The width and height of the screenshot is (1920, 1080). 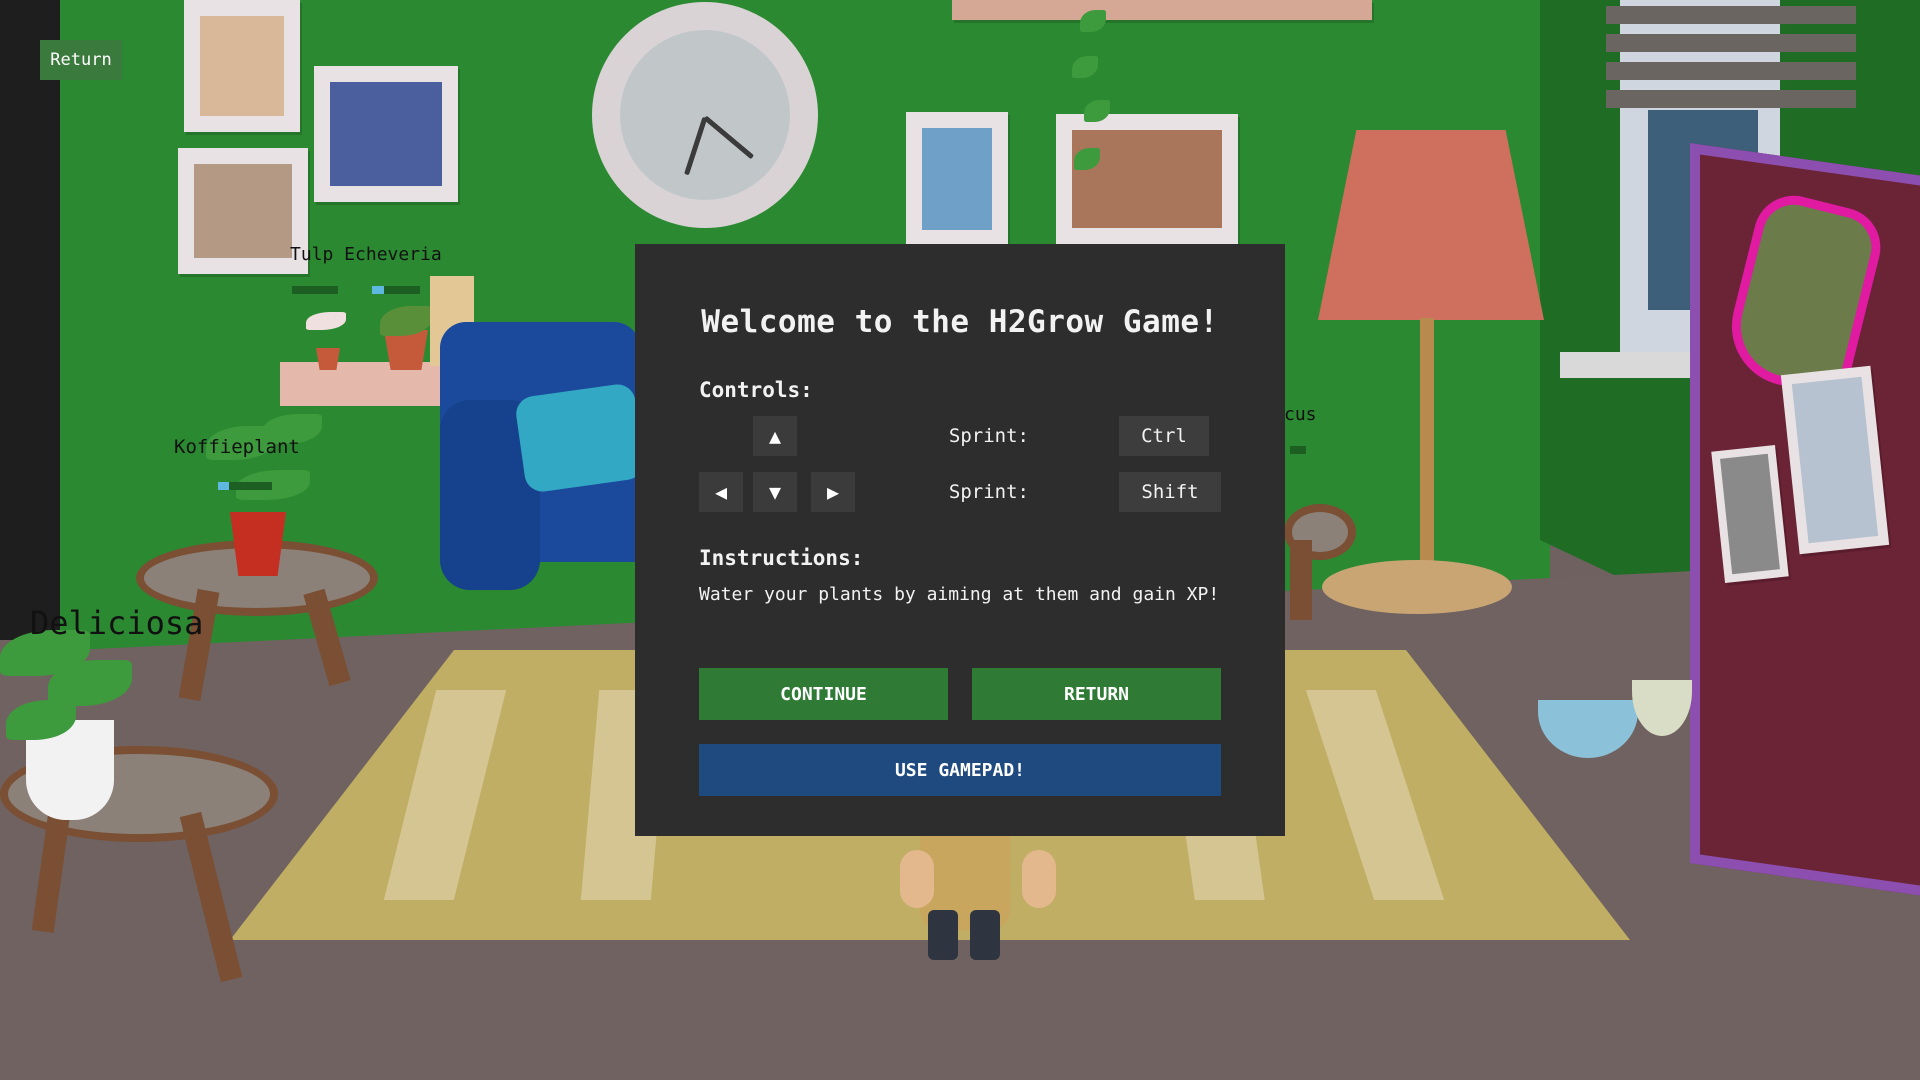 What do you see at coordinates (117, 623) in the screenshot?
I see `plant-label-deliciosa: Deliciosa` at bounding box center [117, 623].